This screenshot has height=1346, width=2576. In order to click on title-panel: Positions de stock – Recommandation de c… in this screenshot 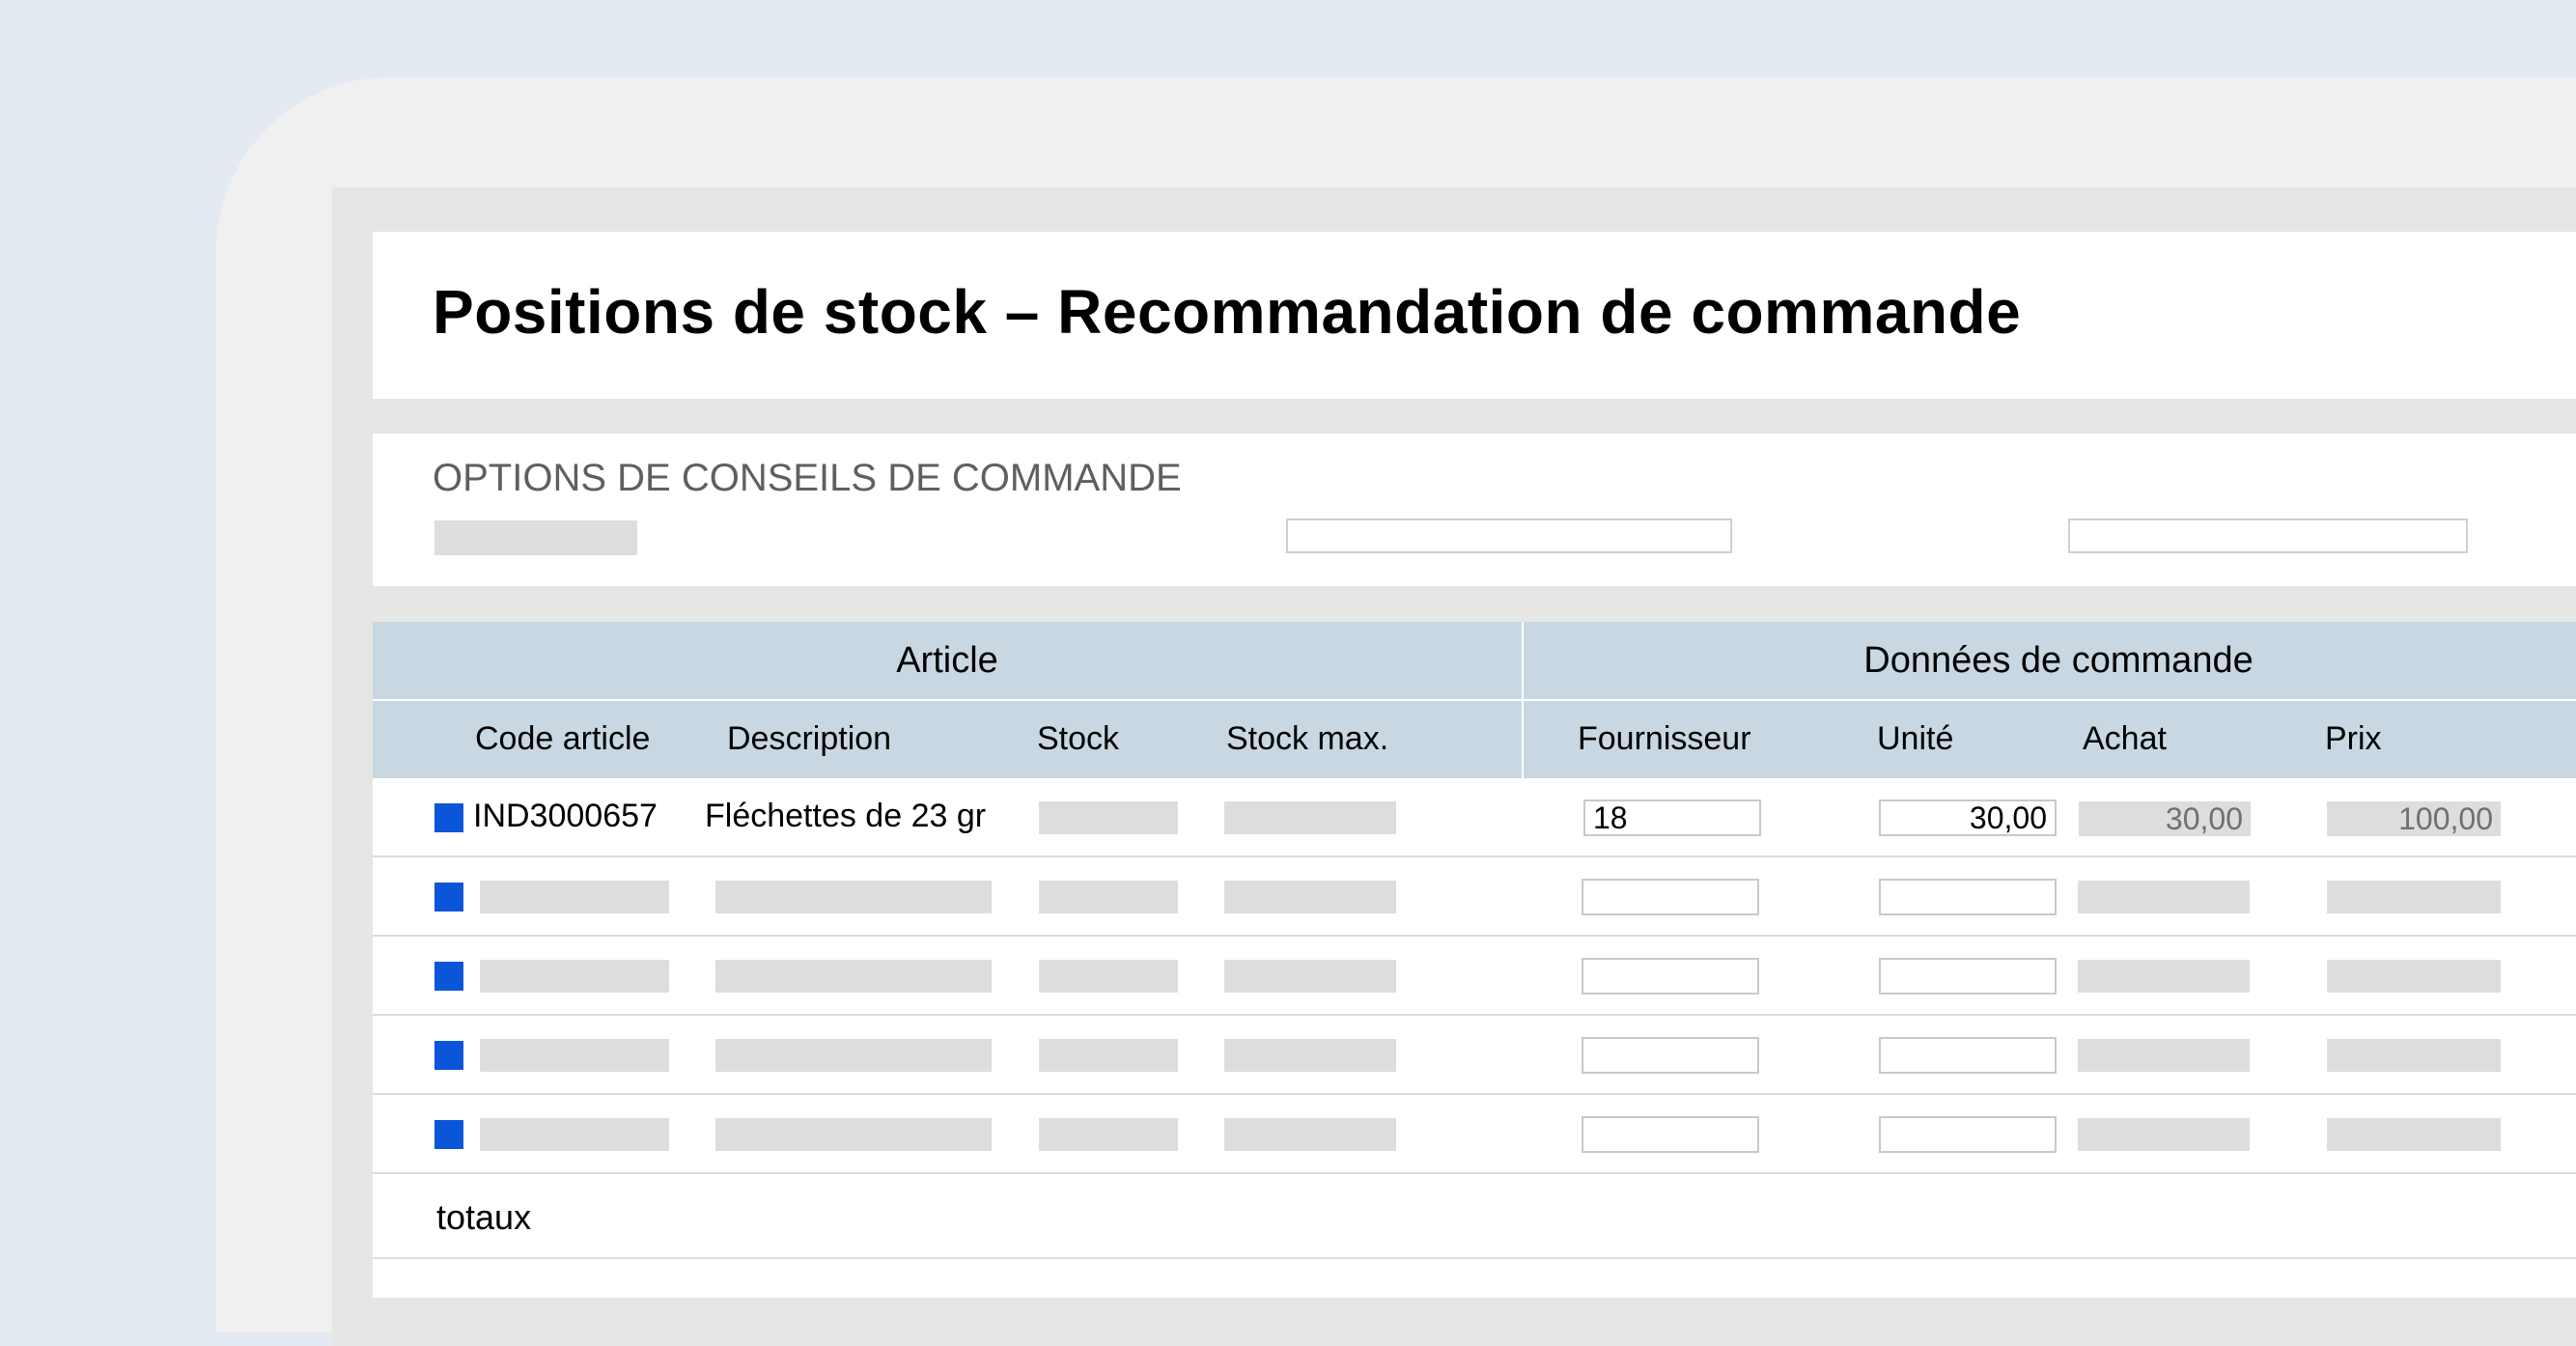, I will do `click(1475, 316)`.